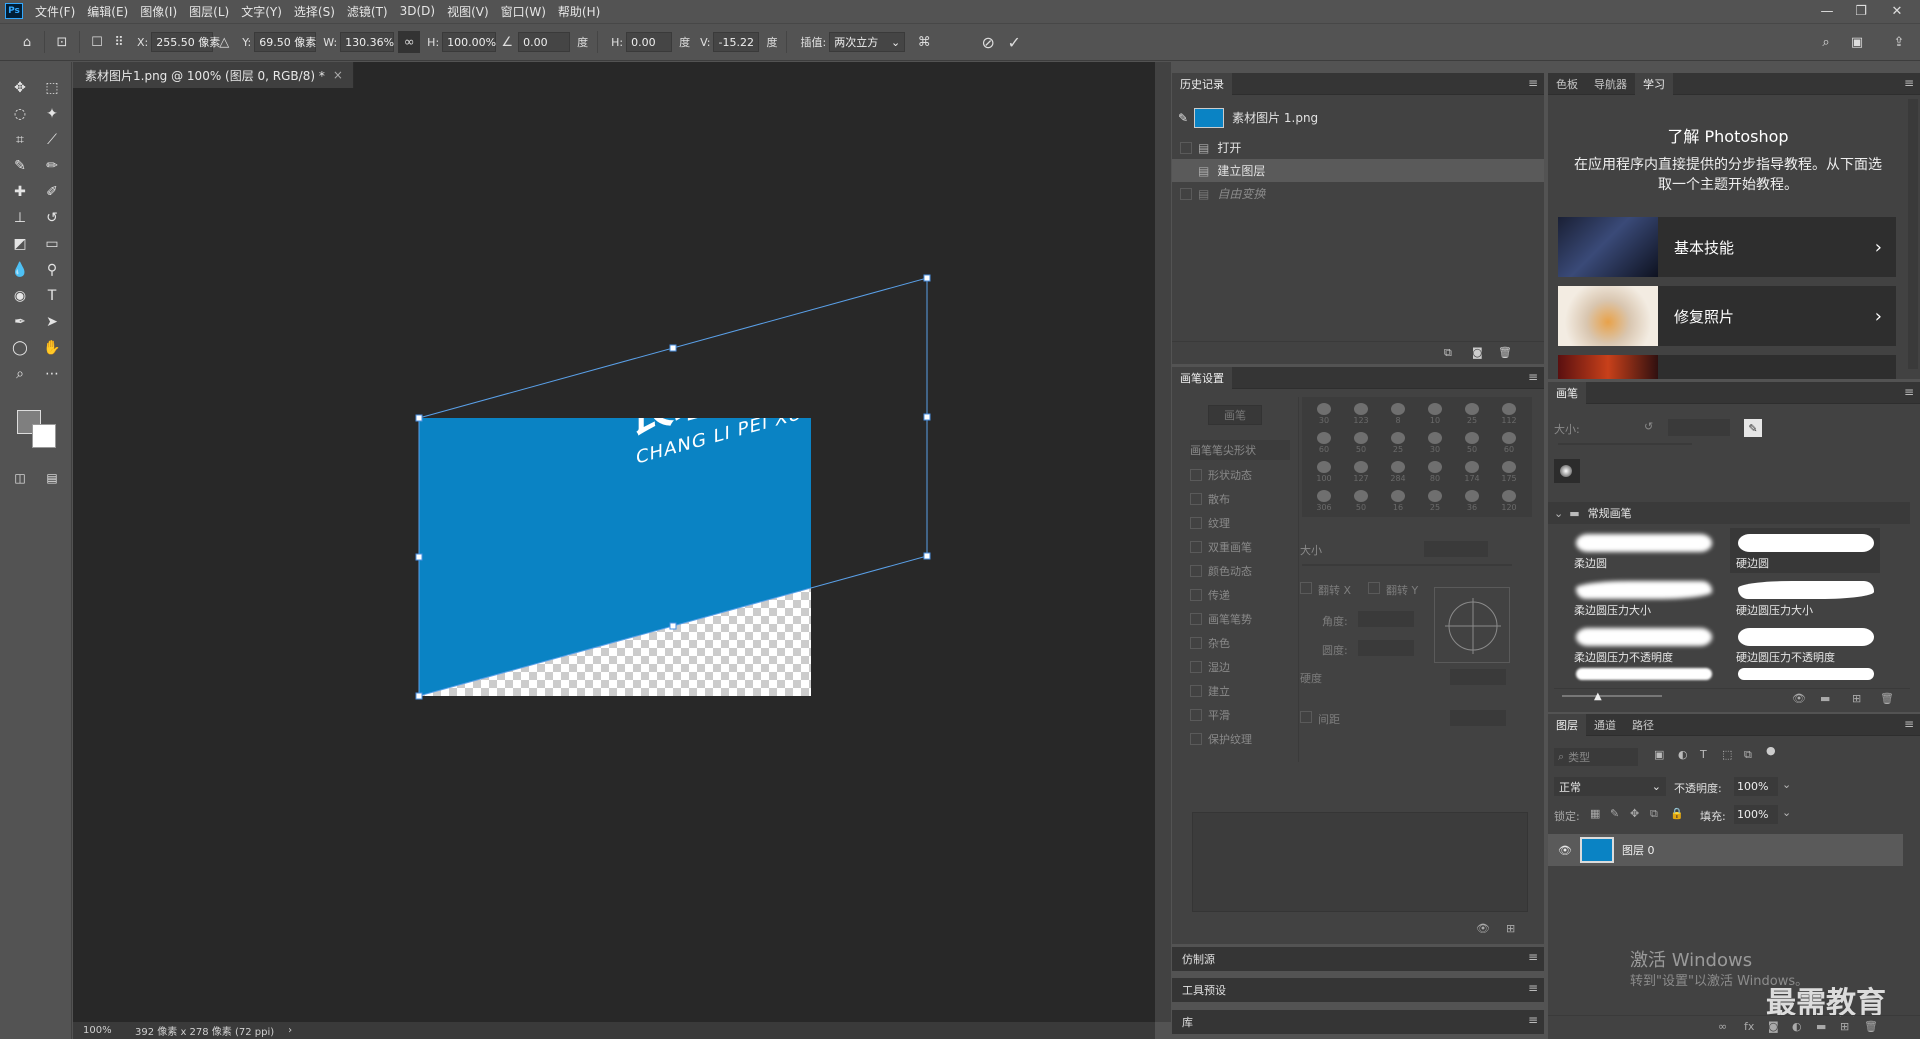  I want to click on brush-opt-color-dynamics: 颜色动态, so click(1221, 571).